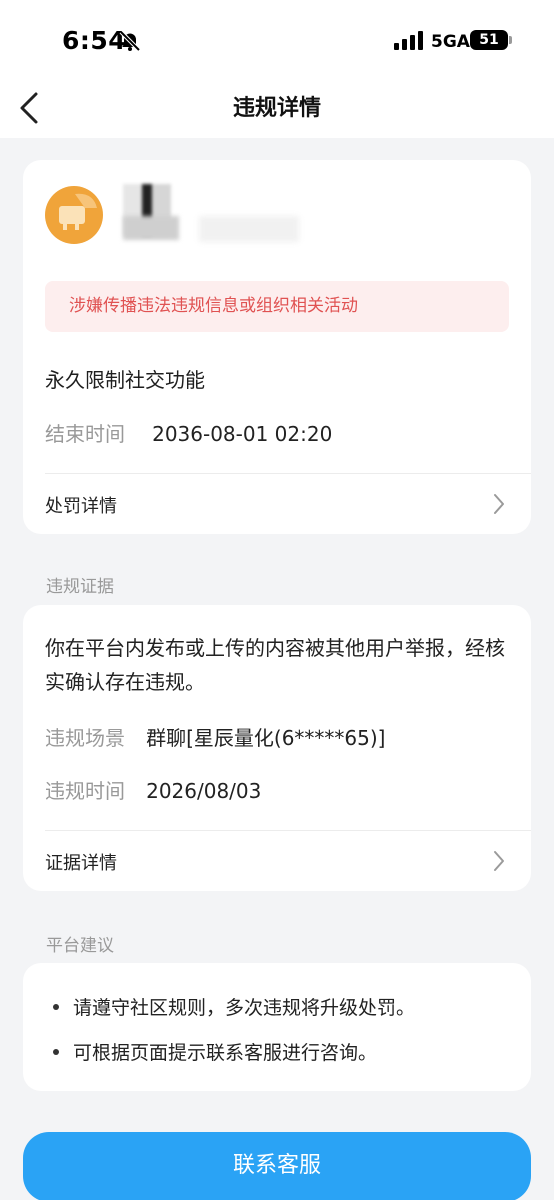 This screenshot has width=554, height=1200. I want to click on avatar, so click(74, 215).